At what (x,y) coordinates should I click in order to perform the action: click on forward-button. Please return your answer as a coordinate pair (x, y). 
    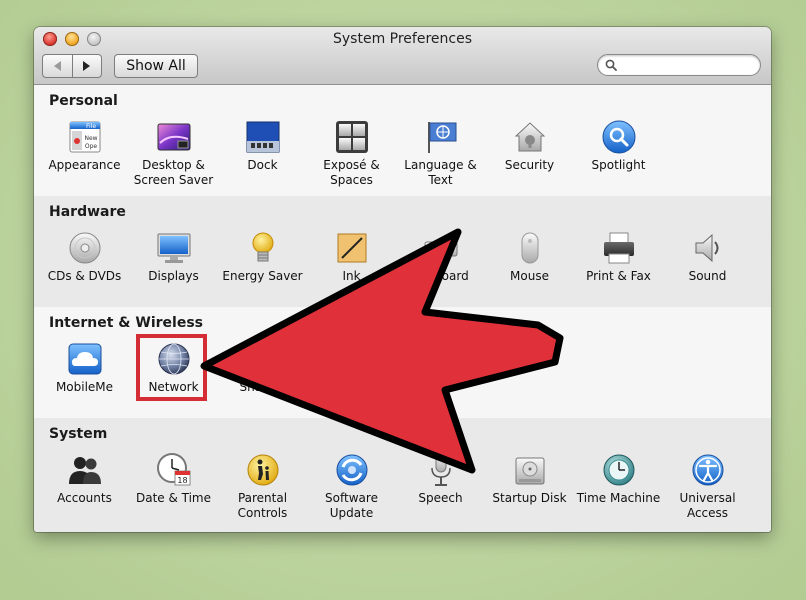
    Looking at the image, I should click on (86, 66).